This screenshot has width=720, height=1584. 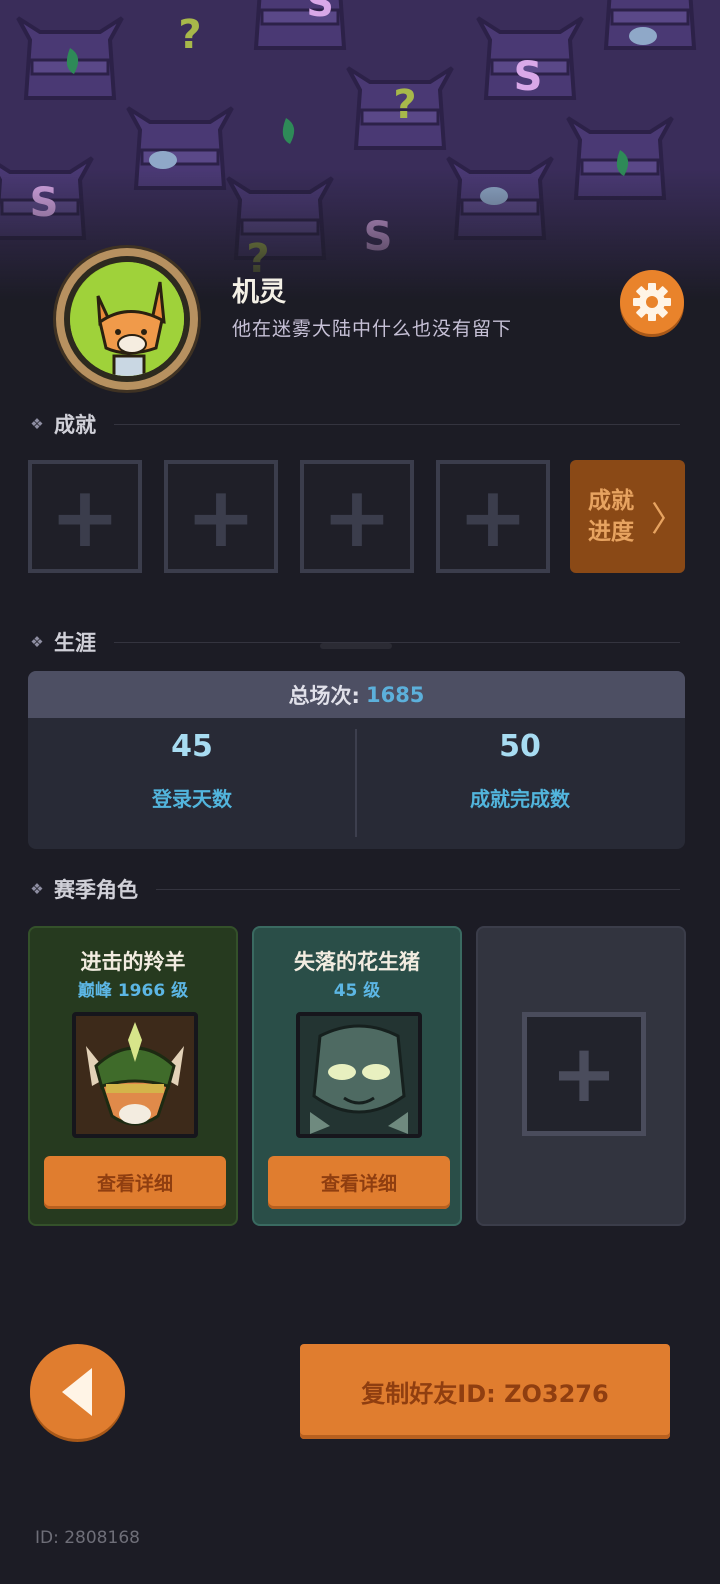 What do you see at coordinates (75, 643) in the screenshot?
I see `career-title: 生涯` at bounding box center [75, 643].